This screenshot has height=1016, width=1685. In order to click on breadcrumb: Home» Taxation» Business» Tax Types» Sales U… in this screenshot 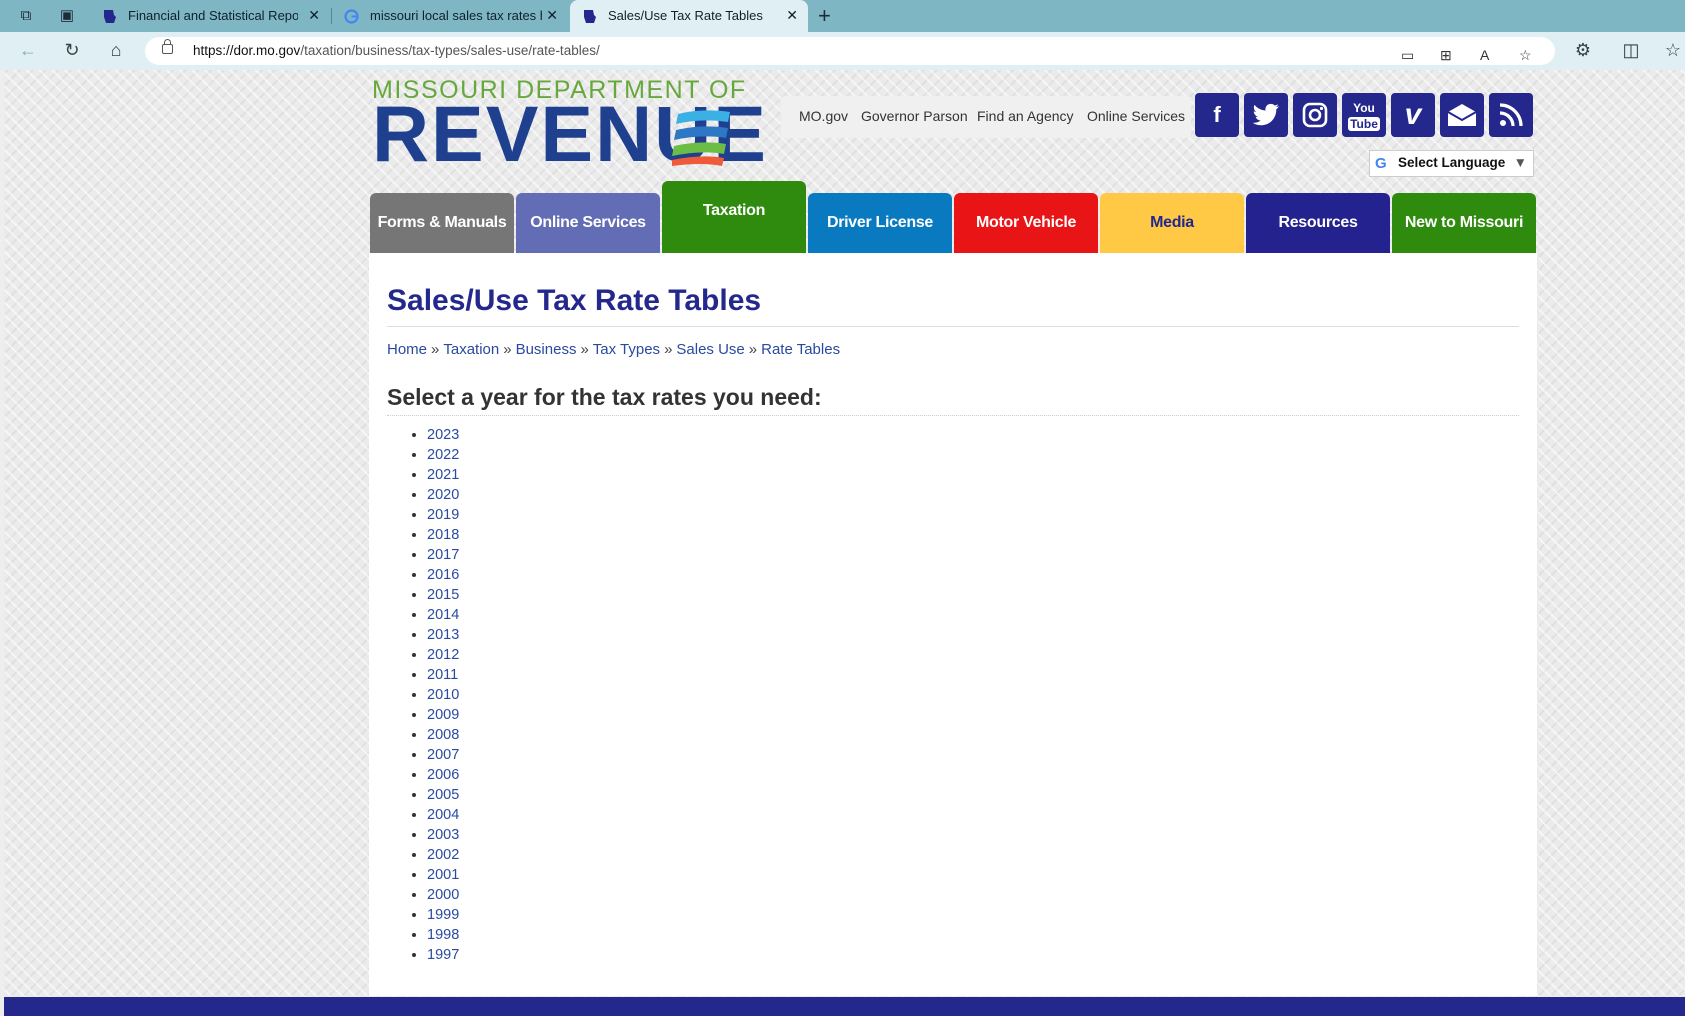, I will do `click(613, 349)`.